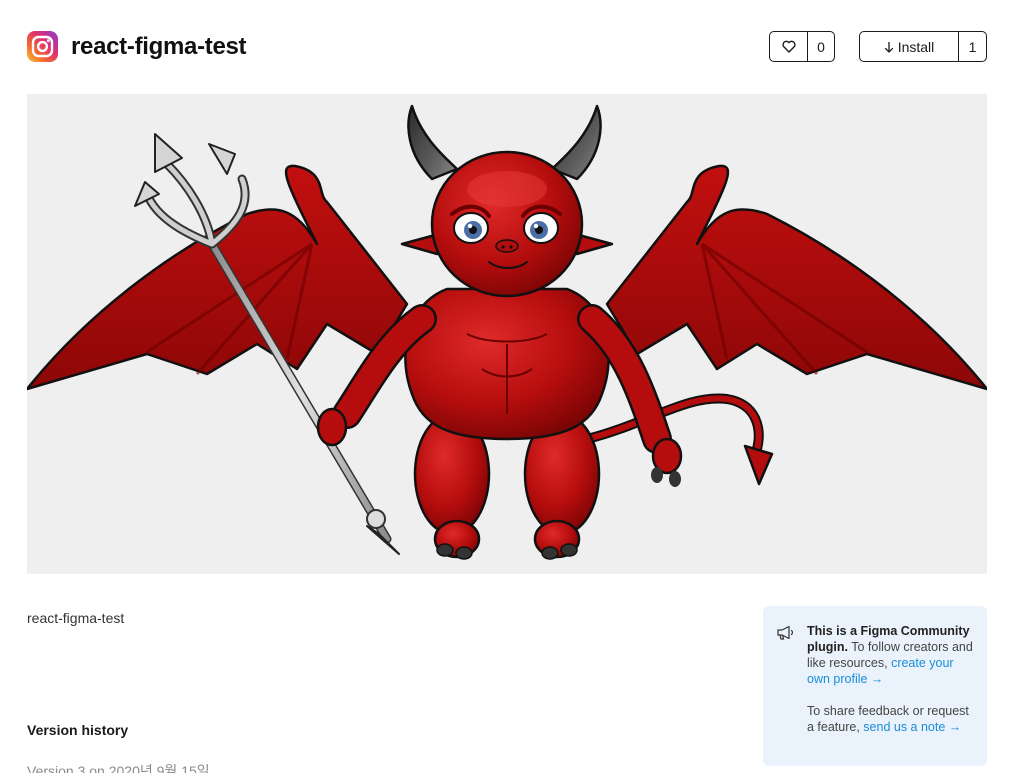  I want to click on heart-icon, so click(788, 46).